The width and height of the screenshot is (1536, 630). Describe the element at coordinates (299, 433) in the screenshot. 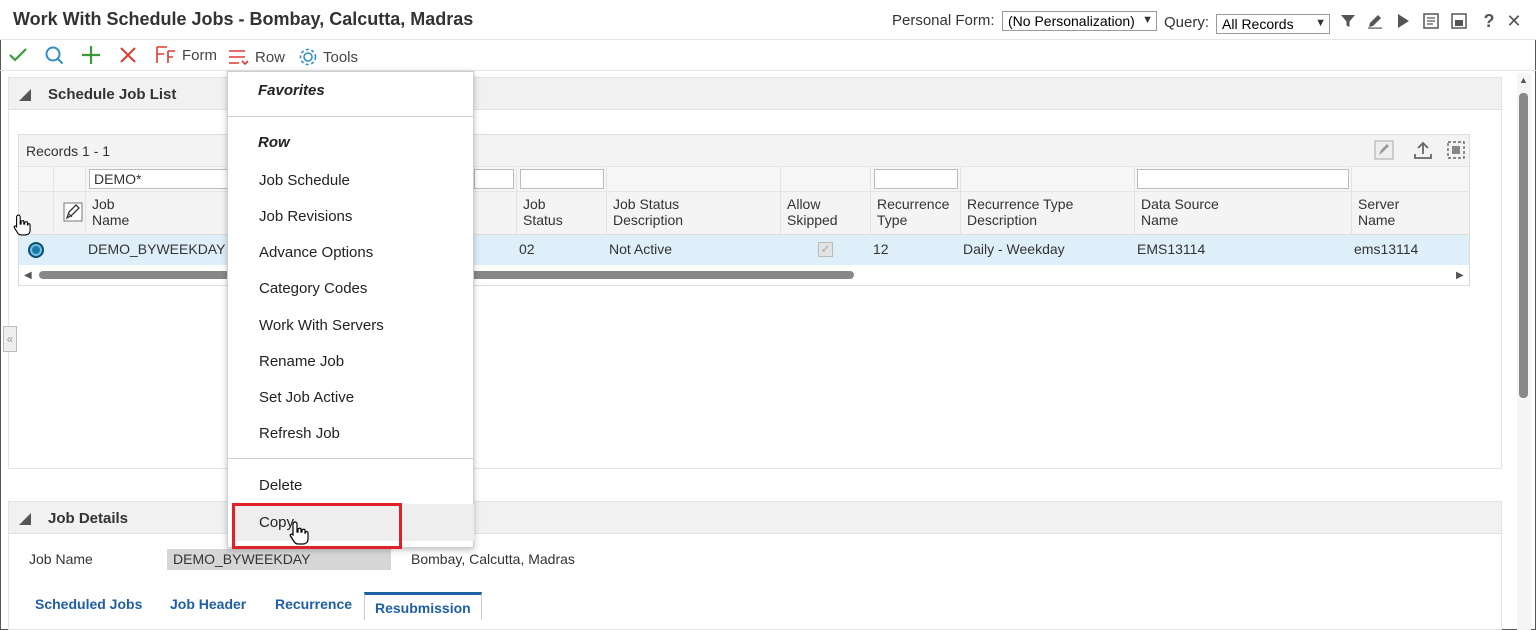

I see `menu-item-refresh-job: Refresh Job` at that location.